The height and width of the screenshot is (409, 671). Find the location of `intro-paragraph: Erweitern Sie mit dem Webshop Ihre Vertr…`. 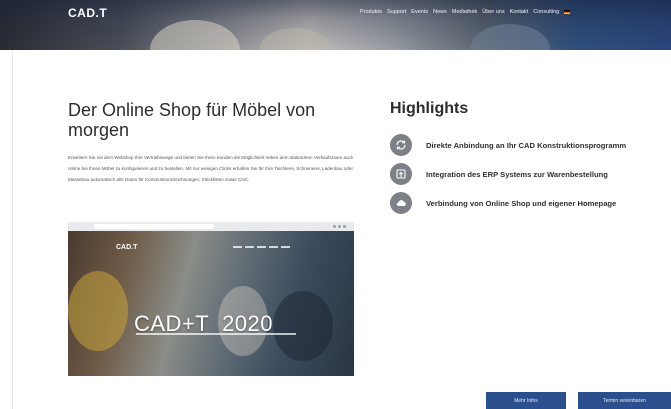

intro-paragraph: Erweitern Sie mit dem Webshop Ihre Vertr… is located at coordinates (211, 168).